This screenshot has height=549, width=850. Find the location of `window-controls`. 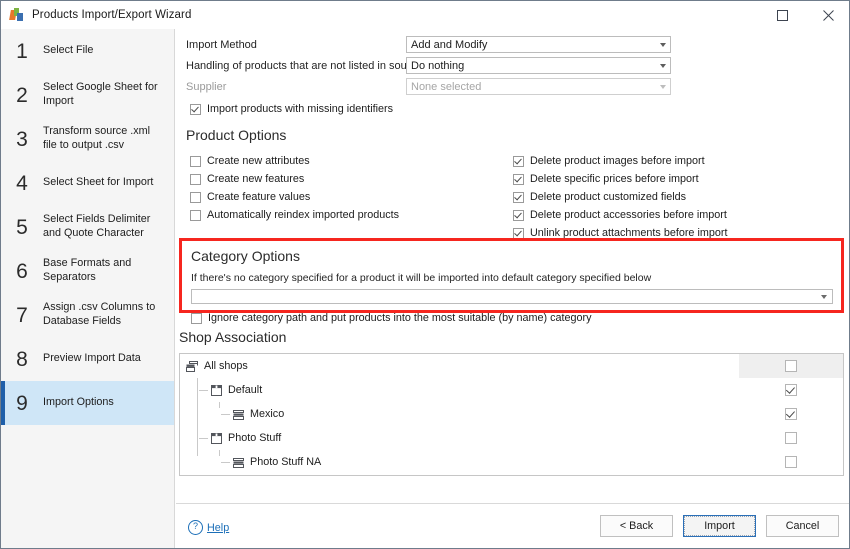

window-controls is located at coordinates (804, 15).